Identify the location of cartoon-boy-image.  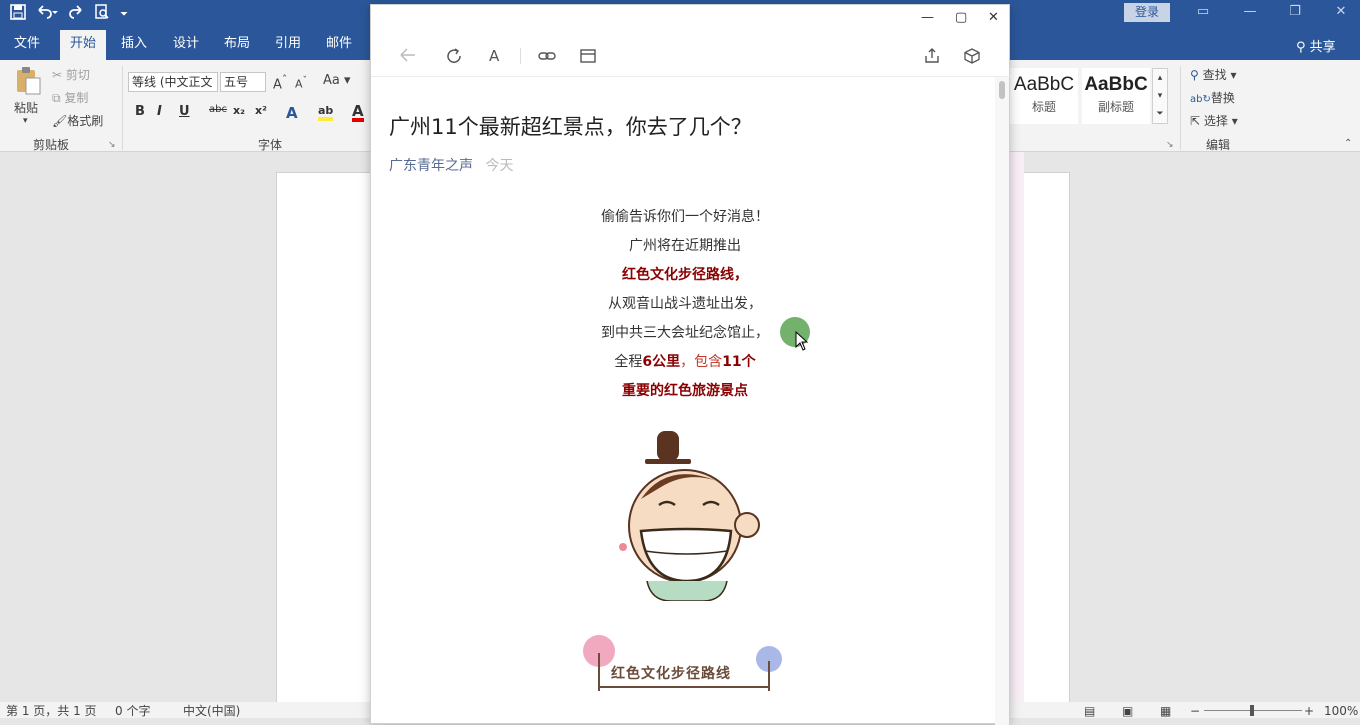
(687, 517).